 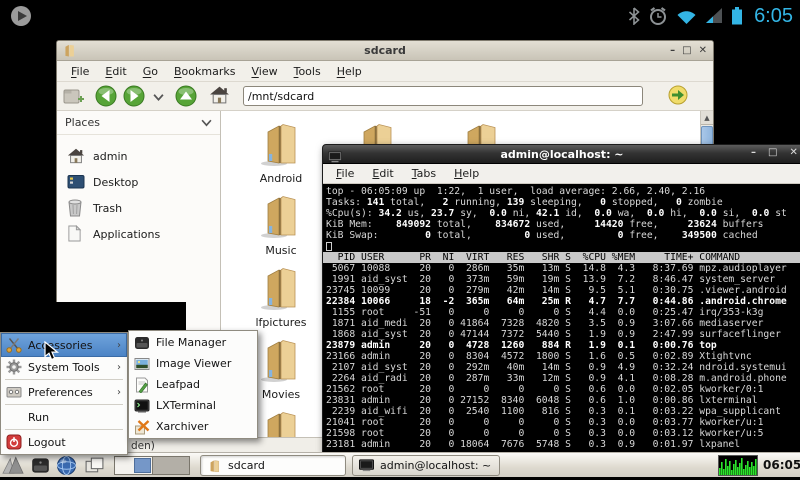 I want to click on menu-item-label: System Tools, so click(x=64, y=367).